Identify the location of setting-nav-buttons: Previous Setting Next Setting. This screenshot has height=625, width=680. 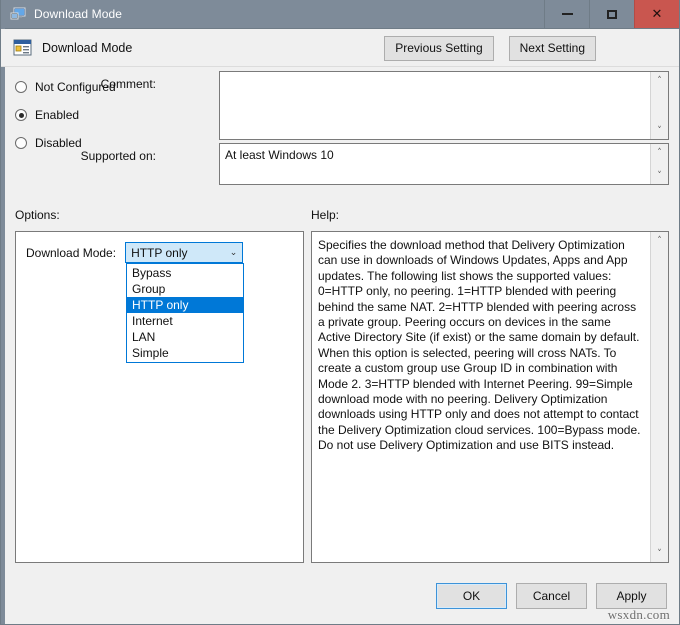
(490, 48).